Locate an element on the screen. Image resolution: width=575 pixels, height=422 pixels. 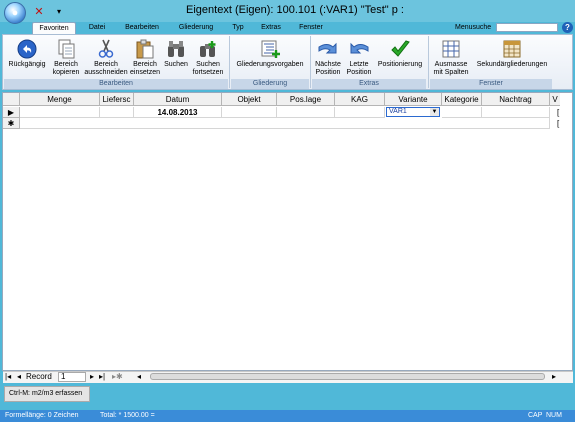
outline-defaults-label: Gliederungsvorgaben is located at coordinates (270, 64).